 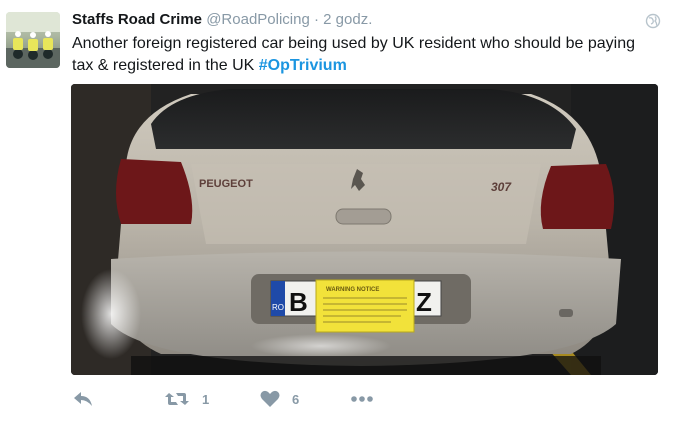 I want to click on author-handle: @RoadPolicing, so click(x=258, y=19).